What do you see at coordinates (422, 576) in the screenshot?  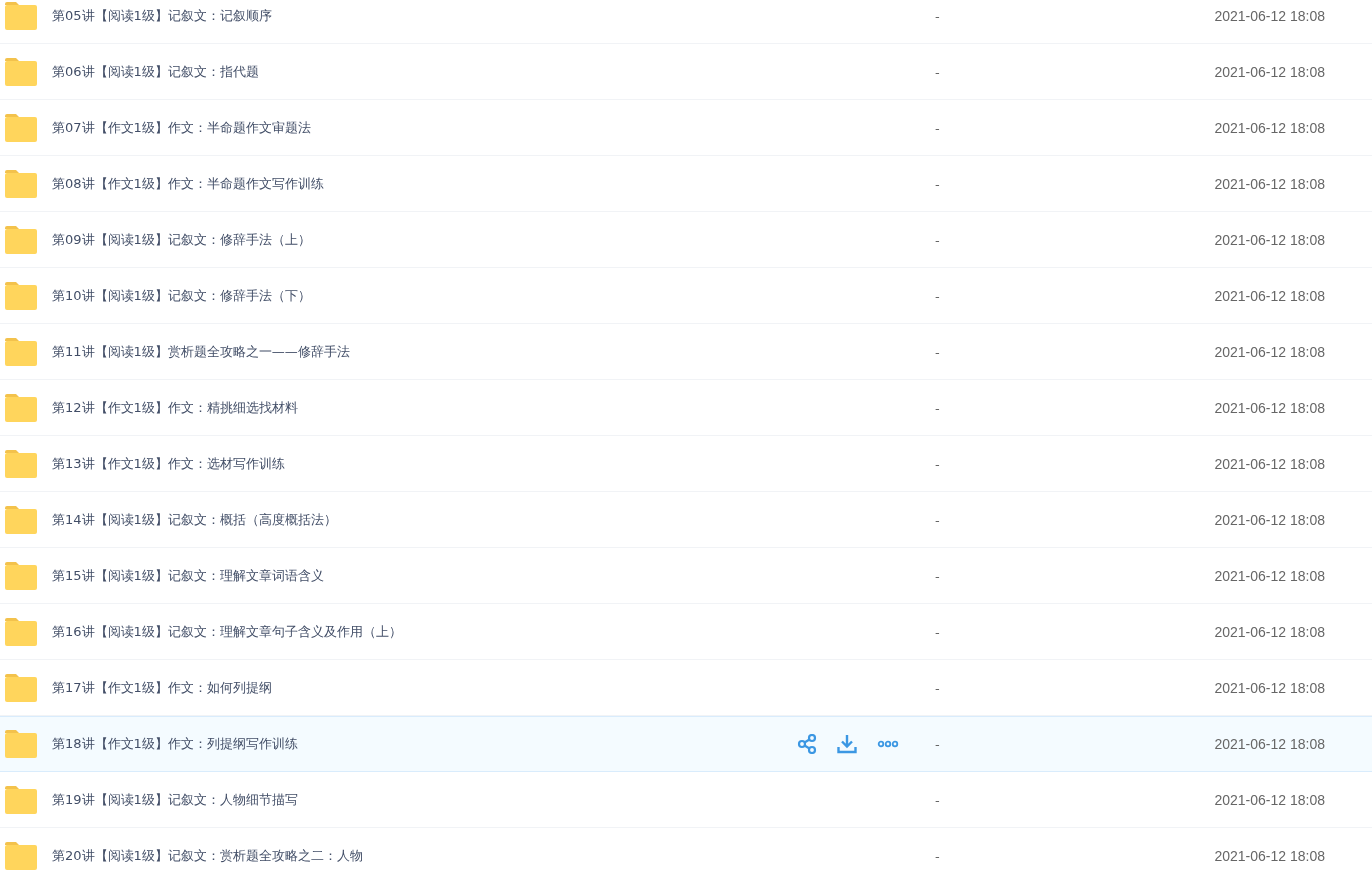 I see `file-name: 第15讲【阅读1级】记叙文：理解文章词语含义` at bounding box center [422, 576].